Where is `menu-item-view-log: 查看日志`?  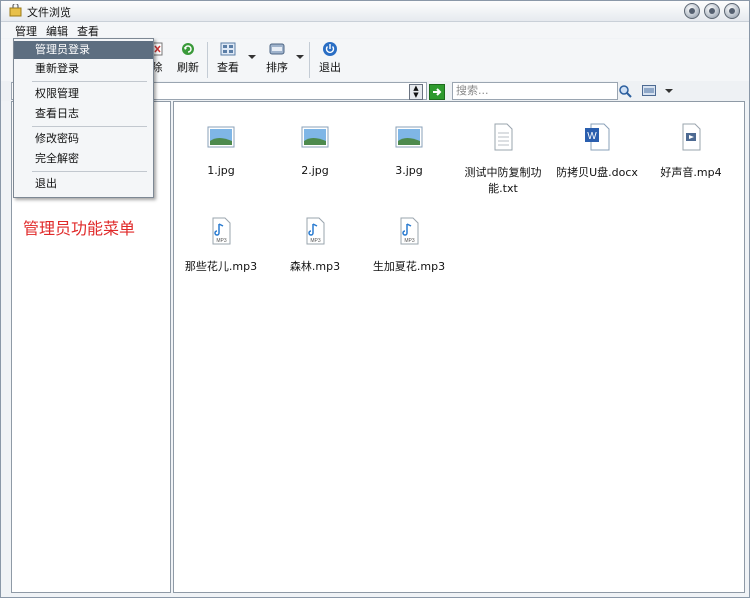
menu-item-view-log: 查看日志 is located at coordinates (83, 114).